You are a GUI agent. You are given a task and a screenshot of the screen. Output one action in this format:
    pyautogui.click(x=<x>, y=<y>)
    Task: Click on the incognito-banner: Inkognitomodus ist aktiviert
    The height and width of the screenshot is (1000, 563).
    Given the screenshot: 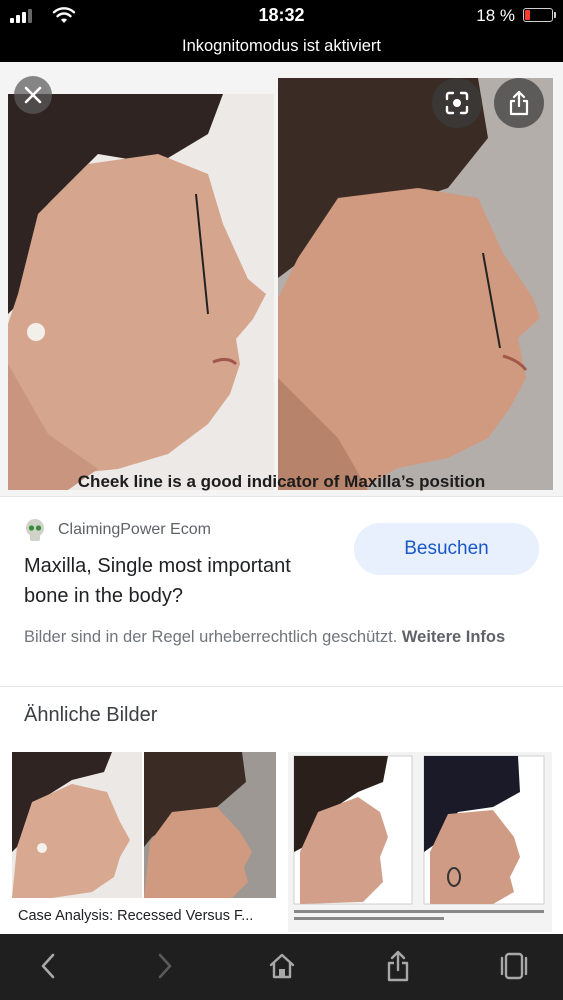 What is the action you would take?
    pyautogui.click(x=281, y=47)
    